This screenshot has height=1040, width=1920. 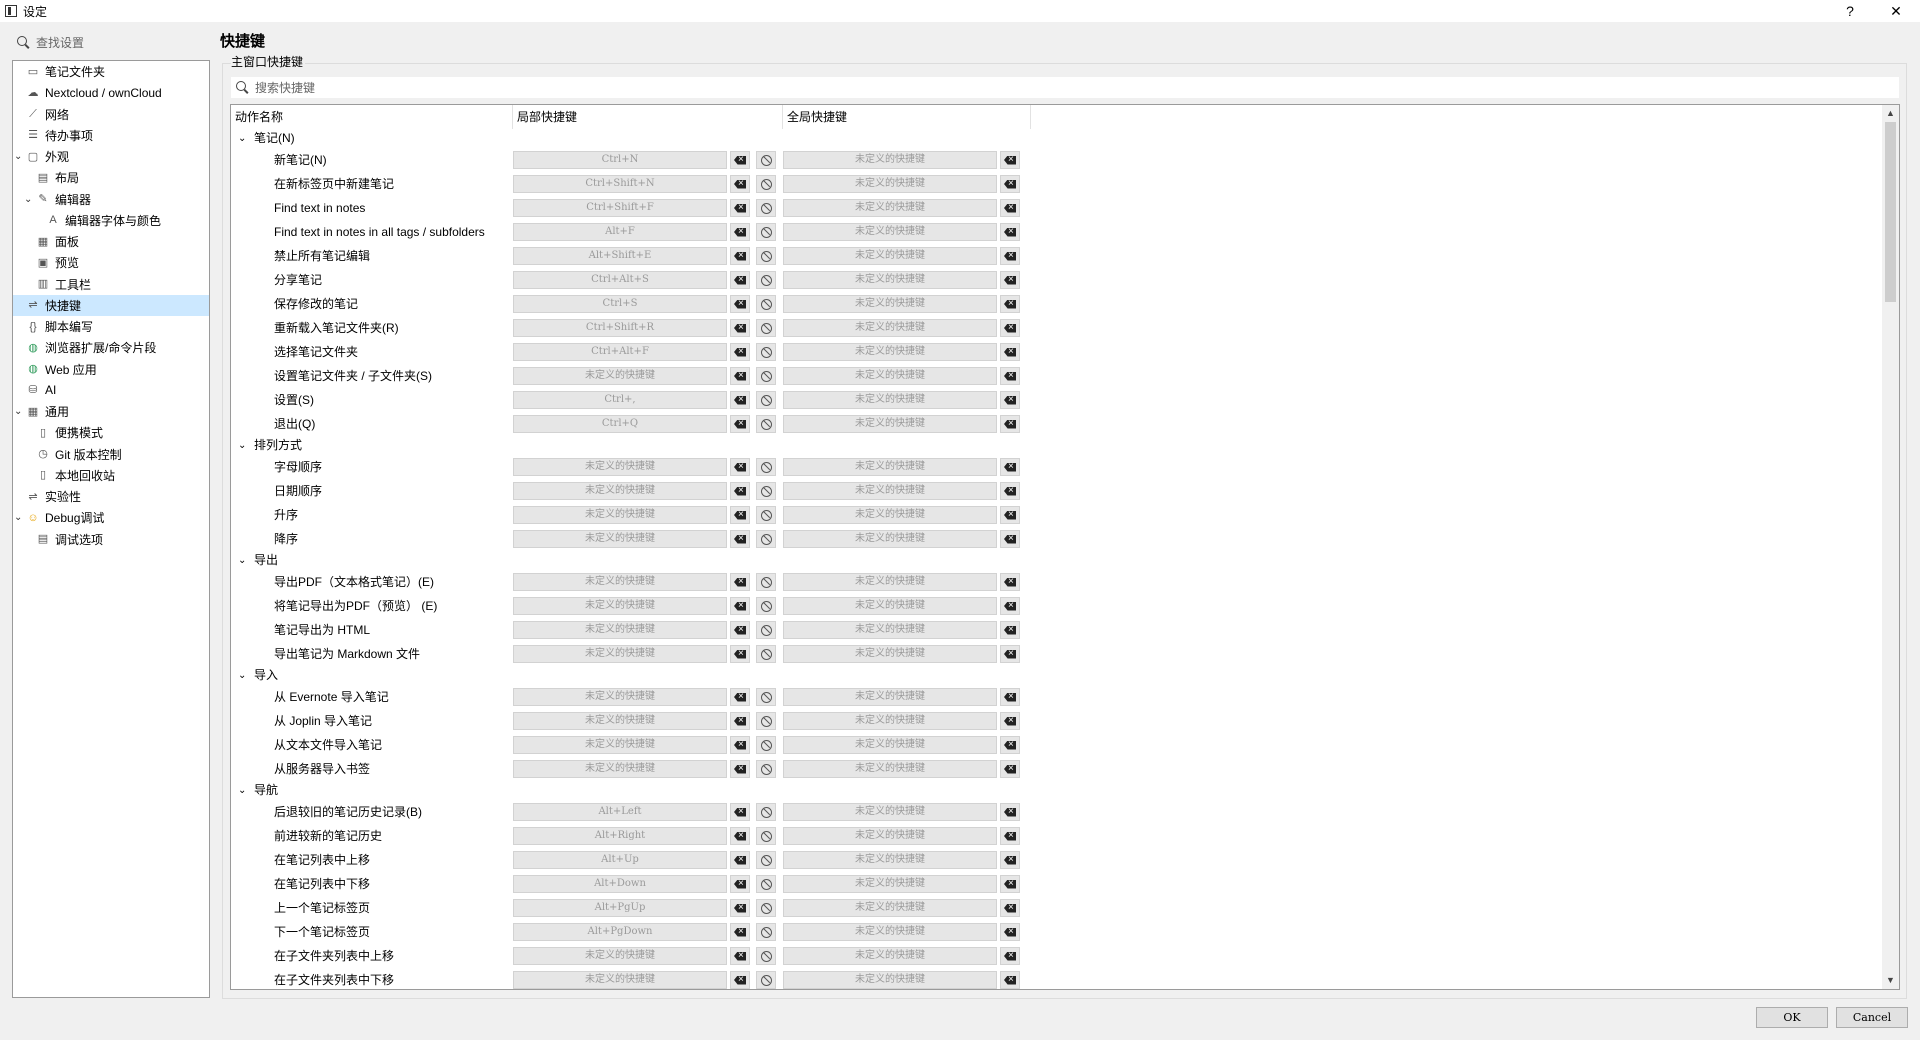 What do you see at coordinates (111, 326) in the screenshot?
I see `tree-item: {} 脚本编写` at bounding box center [111, 326].